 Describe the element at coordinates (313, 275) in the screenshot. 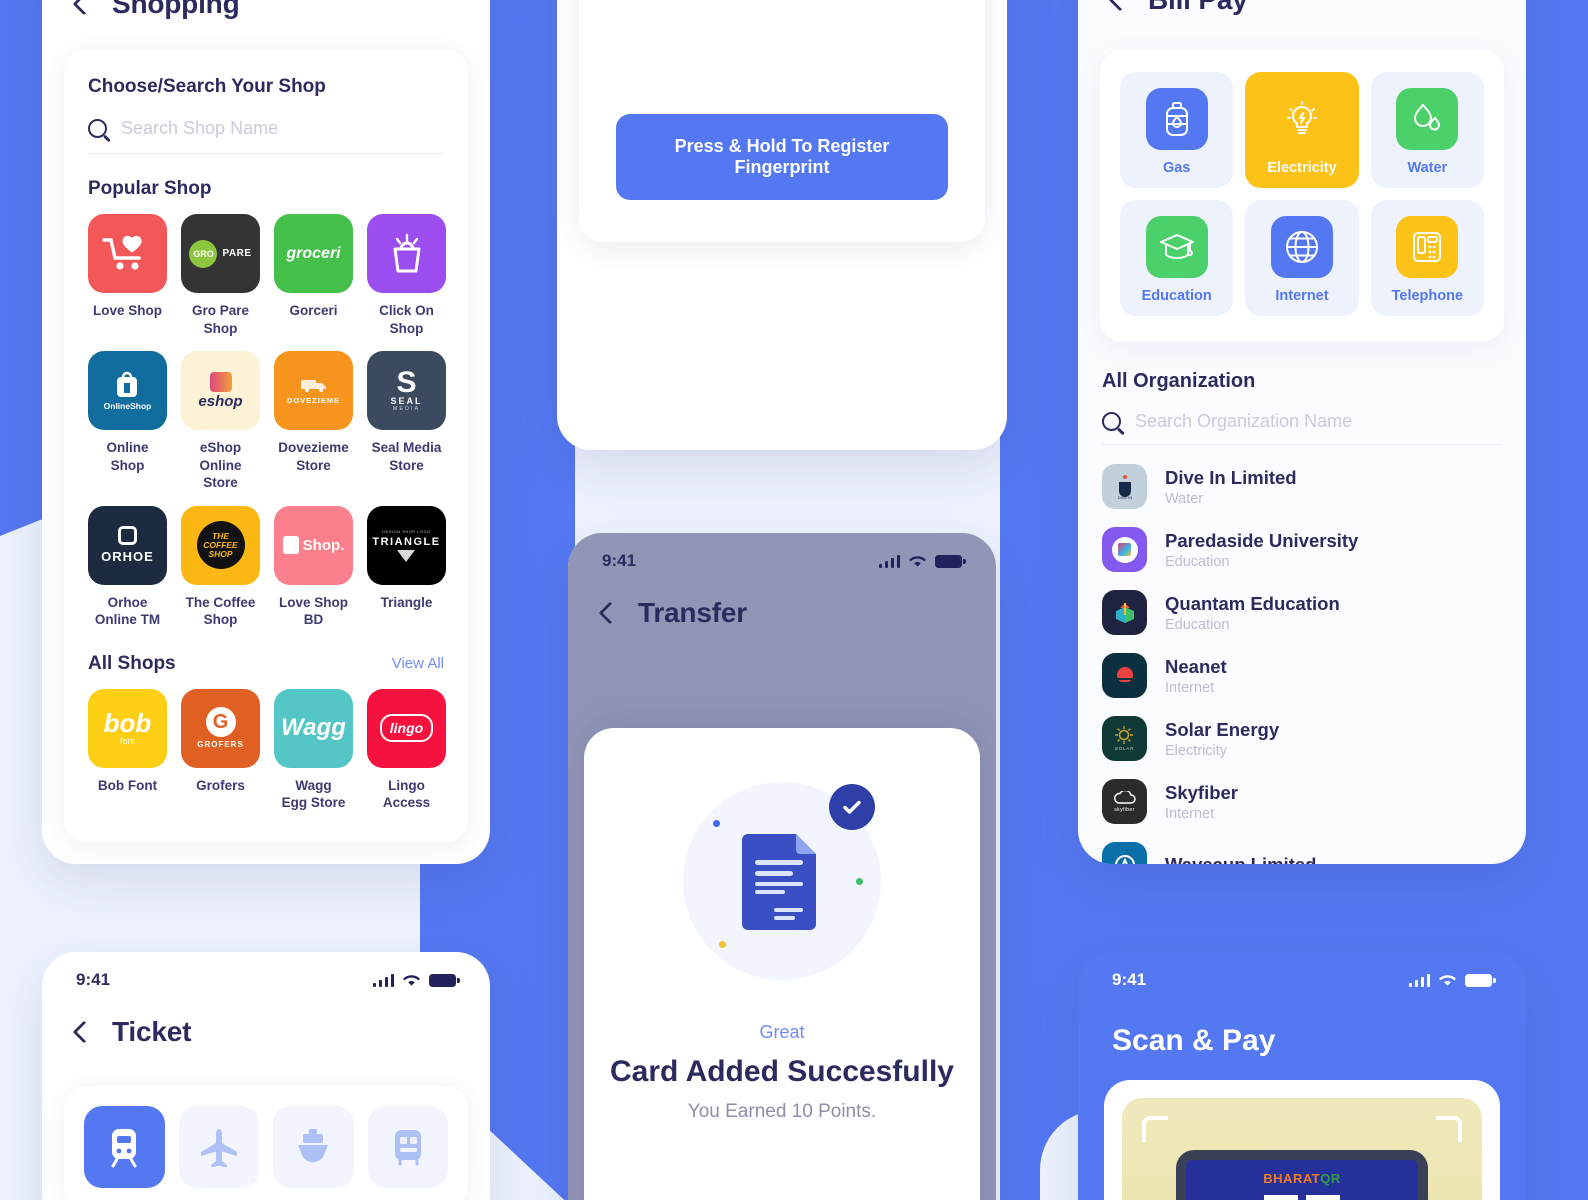

I see `shop-item: groceri Gorceri` at that location.